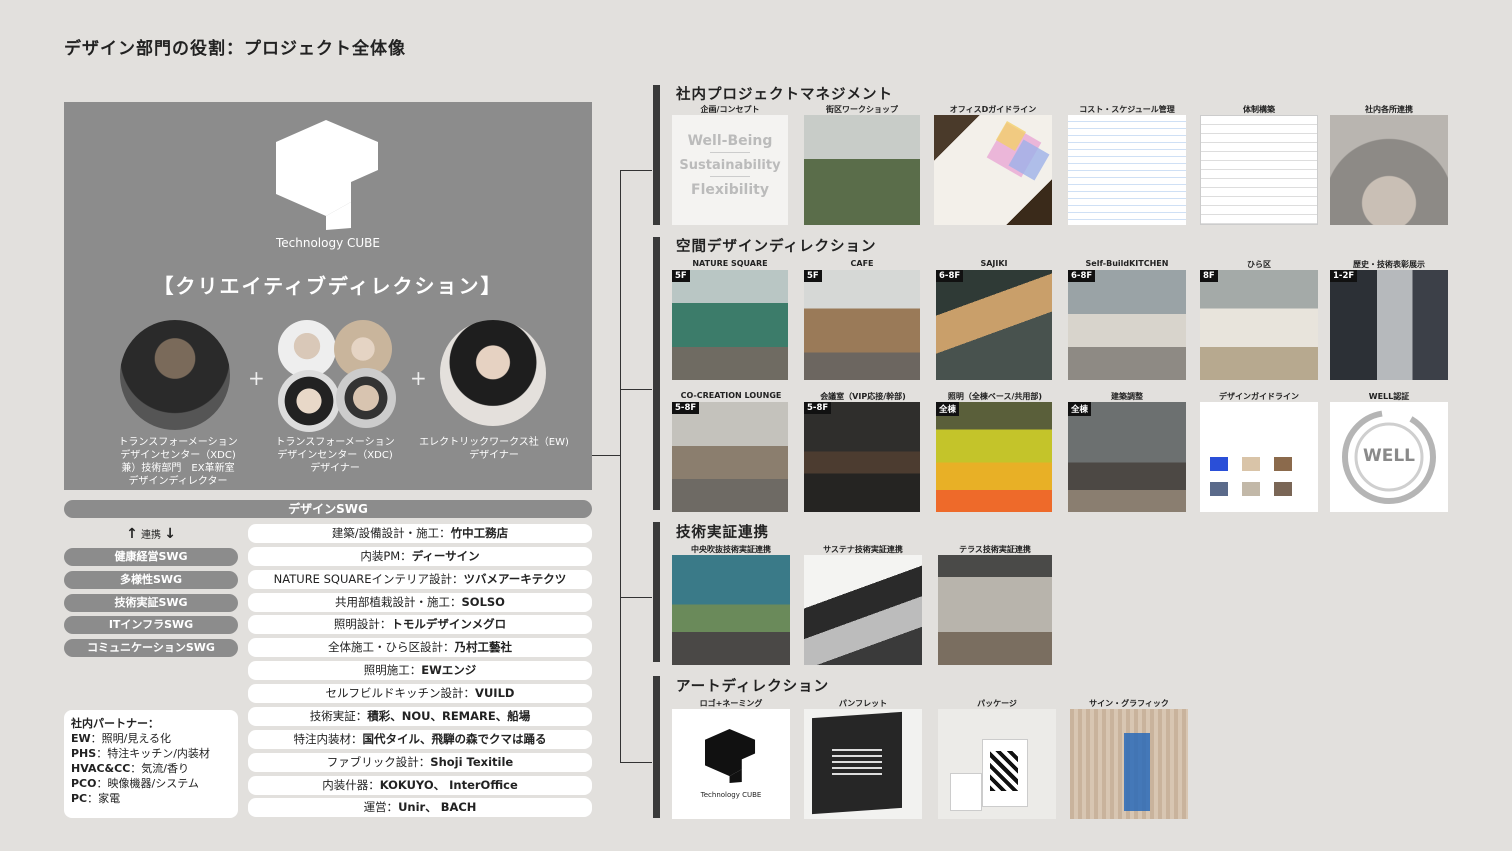  Describe the element at coordinates (1389, 109) in the screenshot. I see `thumb-label: 社内各所連携` at that location.